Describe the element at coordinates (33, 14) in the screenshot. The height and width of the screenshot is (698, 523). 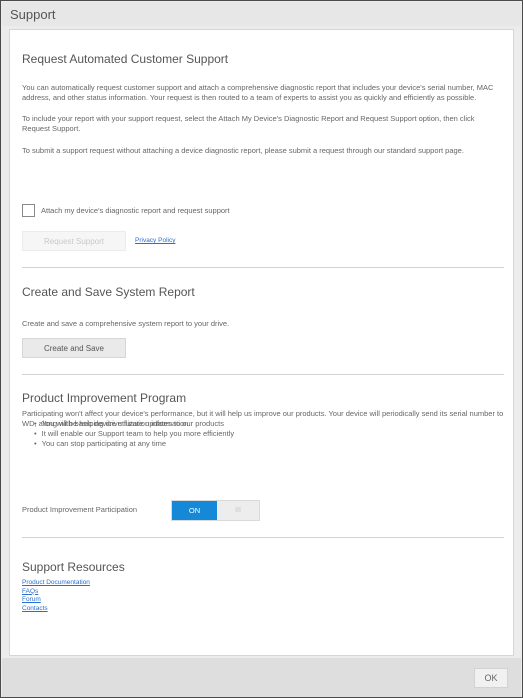
I see `dialog-title: Support` at that location.